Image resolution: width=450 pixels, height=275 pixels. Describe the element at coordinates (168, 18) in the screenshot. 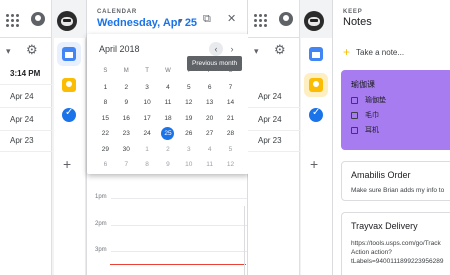

I see `calendar-header: CALENDAR Wednesday, Apr 25 ▼ ⧉ ✕` at that location.